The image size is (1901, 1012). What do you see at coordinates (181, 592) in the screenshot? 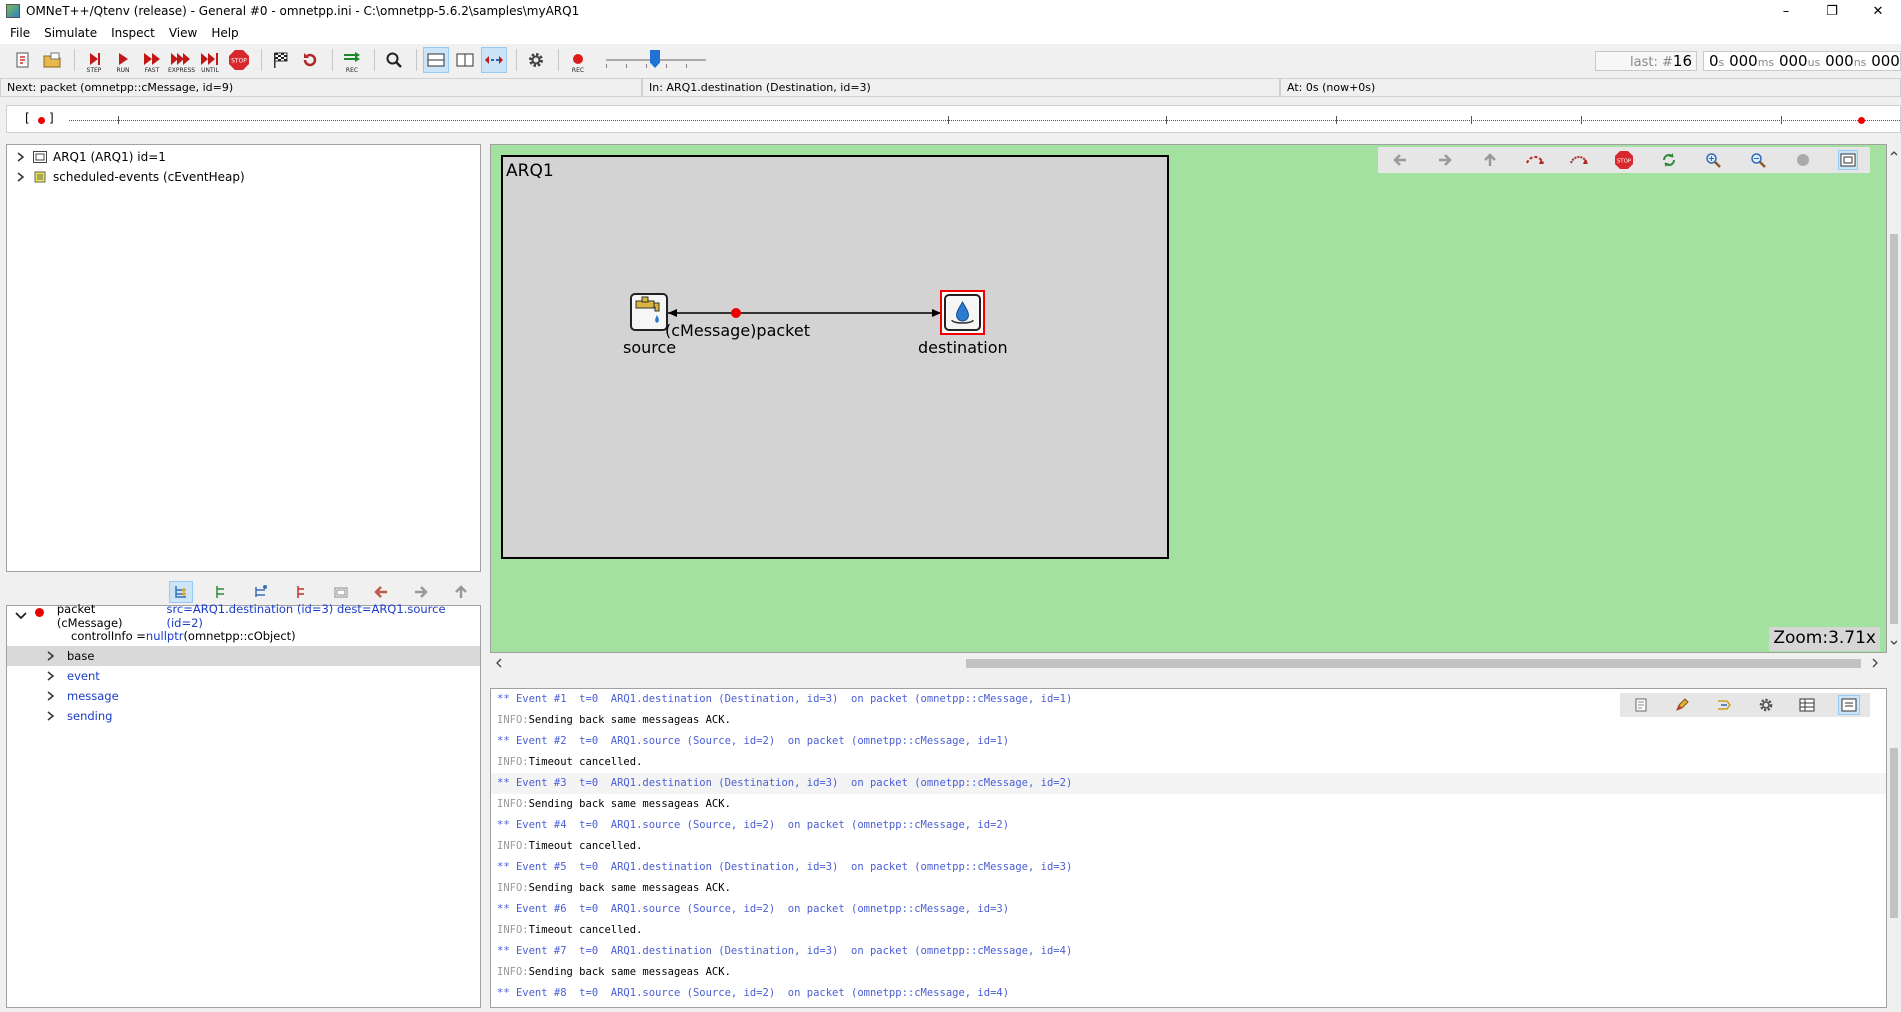
I see `children-mode-button` at bounding box center [181, 592].